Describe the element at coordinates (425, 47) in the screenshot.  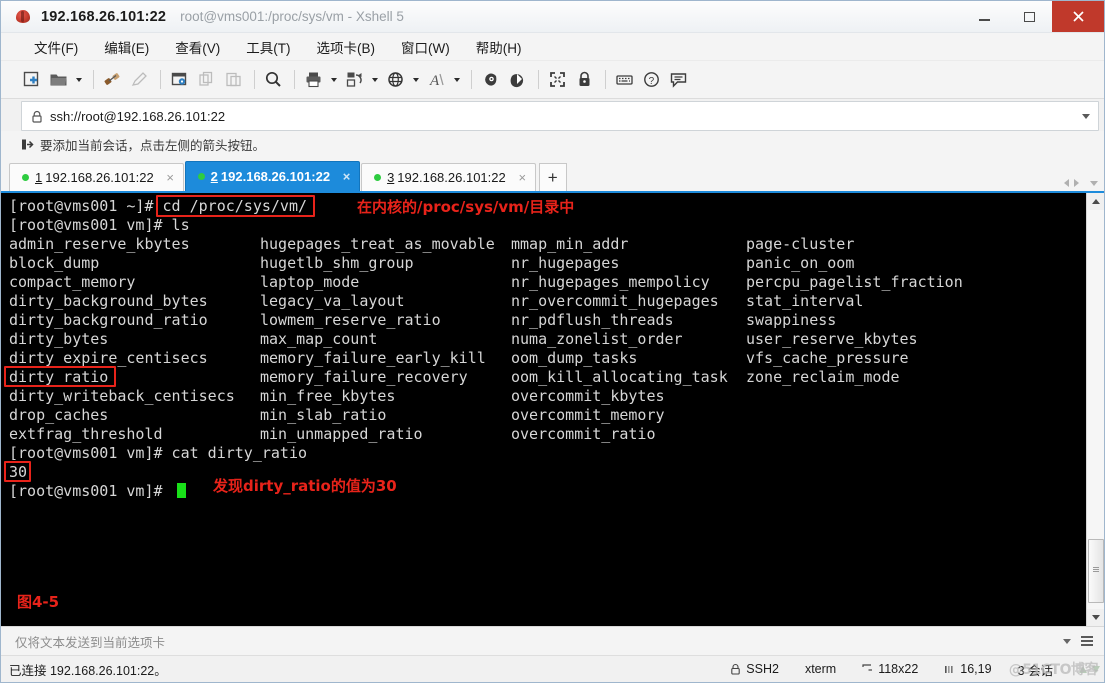
I see `menu-window: 窗口(W)` at that location.